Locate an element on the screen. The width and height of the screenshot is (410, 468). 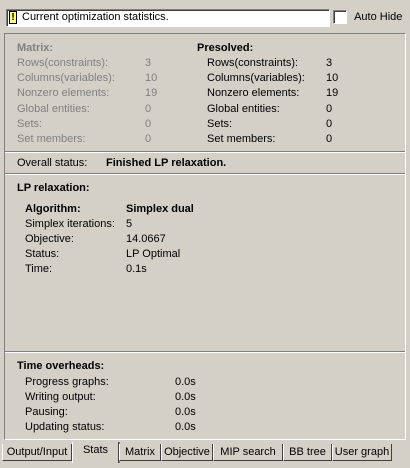
objective-value: 14.0667 is located at coordinates (146, 239).